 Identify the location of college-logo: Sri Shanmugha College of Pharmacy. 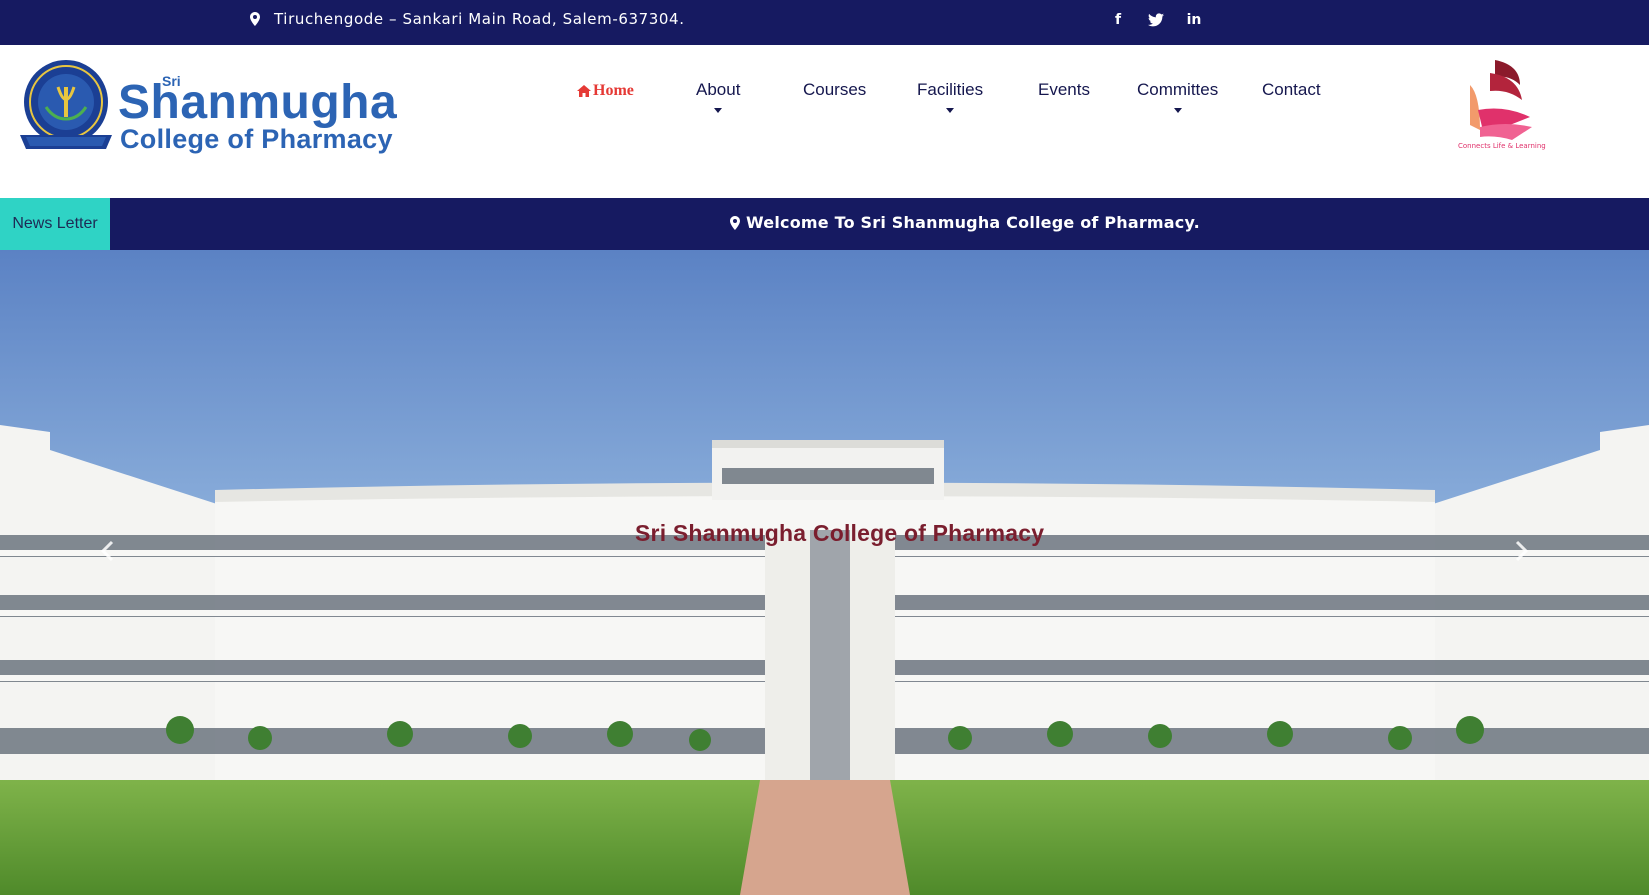
(216, 107).